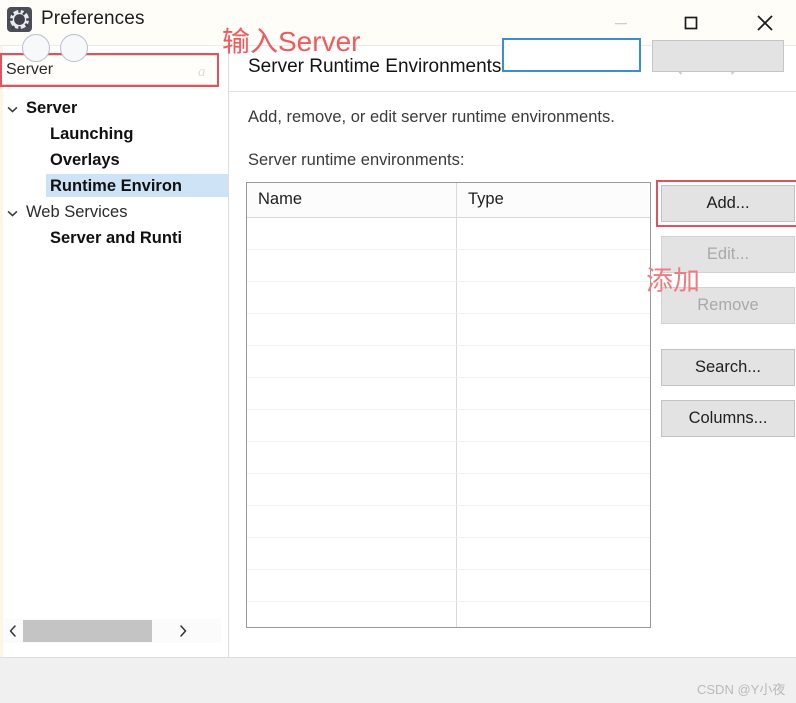  I want to click on svg-text: a, so click(202, 71).